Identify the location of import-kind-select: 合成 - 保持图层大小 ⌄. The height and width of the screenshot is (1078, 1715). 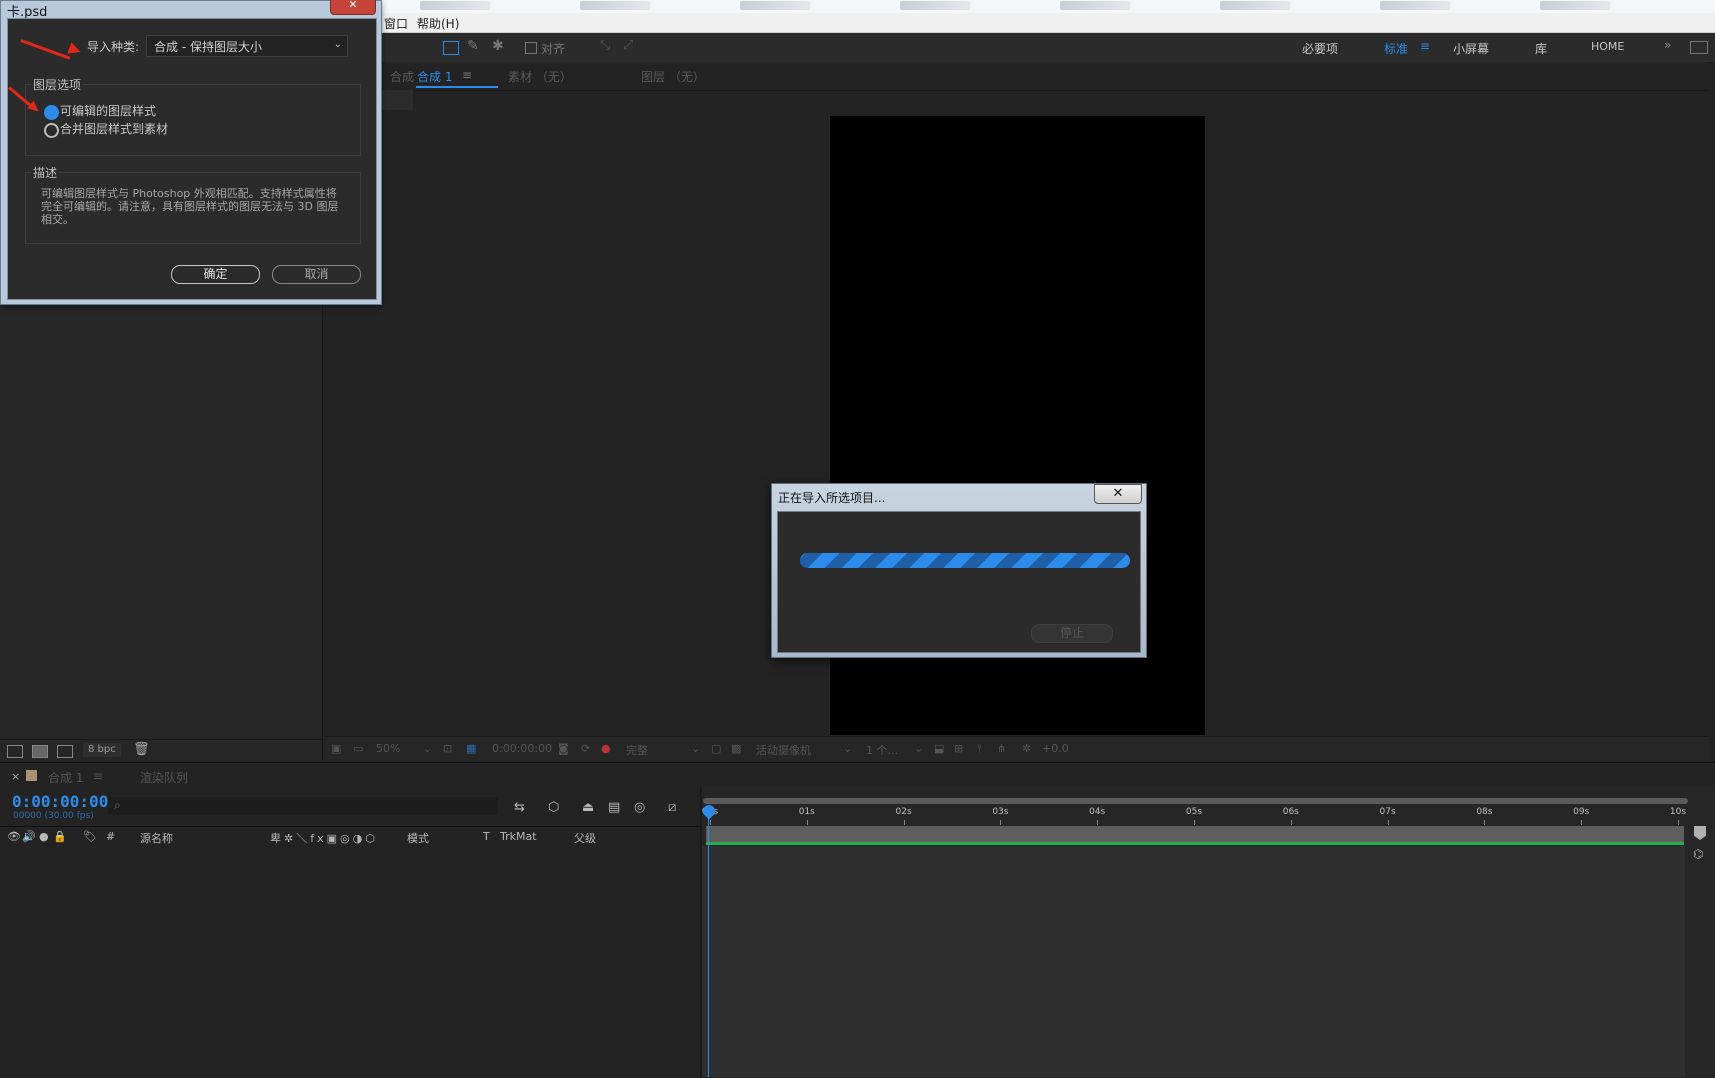
(247, 46).